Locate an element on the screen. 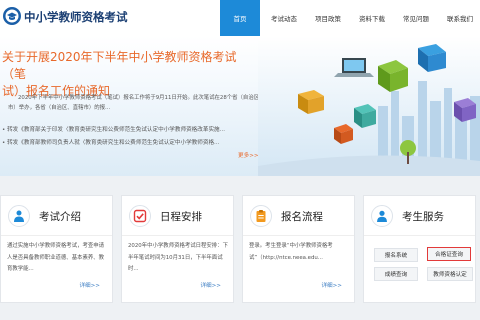 Image resolution: width=480 pixels, height=320 pixels. card-title: 报名流程 is located at coordinates (302, 216).